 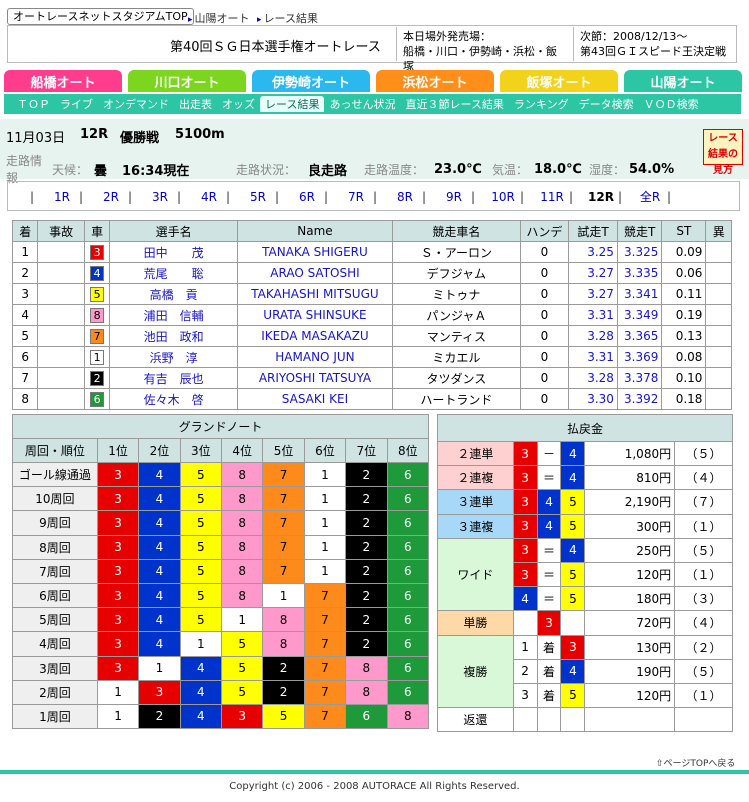 I want to click on rider-name-cell: 浜野 淳, so click(x=173, y=357).